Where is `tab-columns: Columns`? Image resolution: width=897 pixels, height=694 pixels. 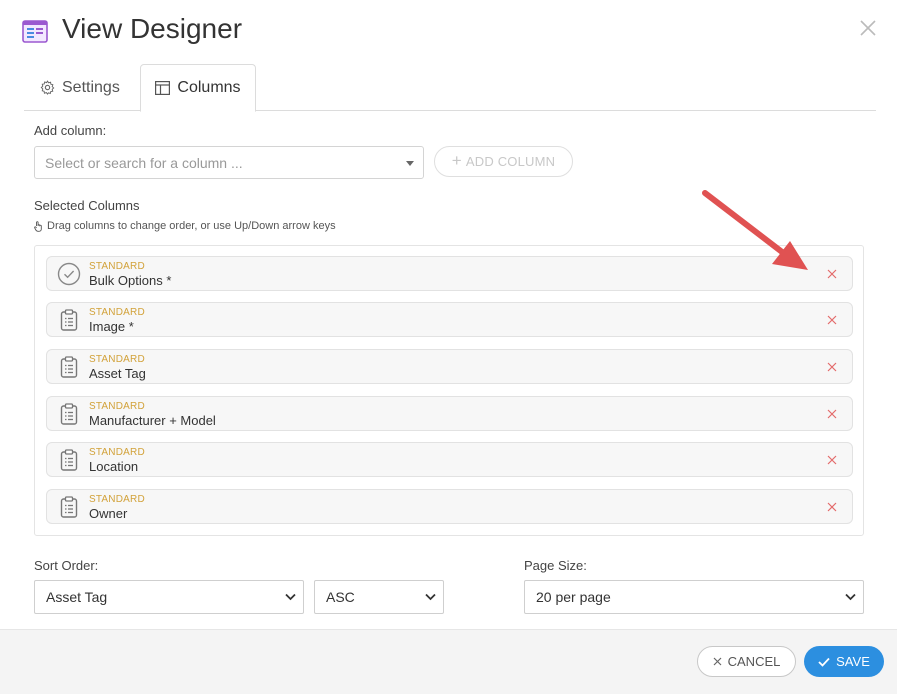
tab-columns: Columns is located at coordinates (198, 88).